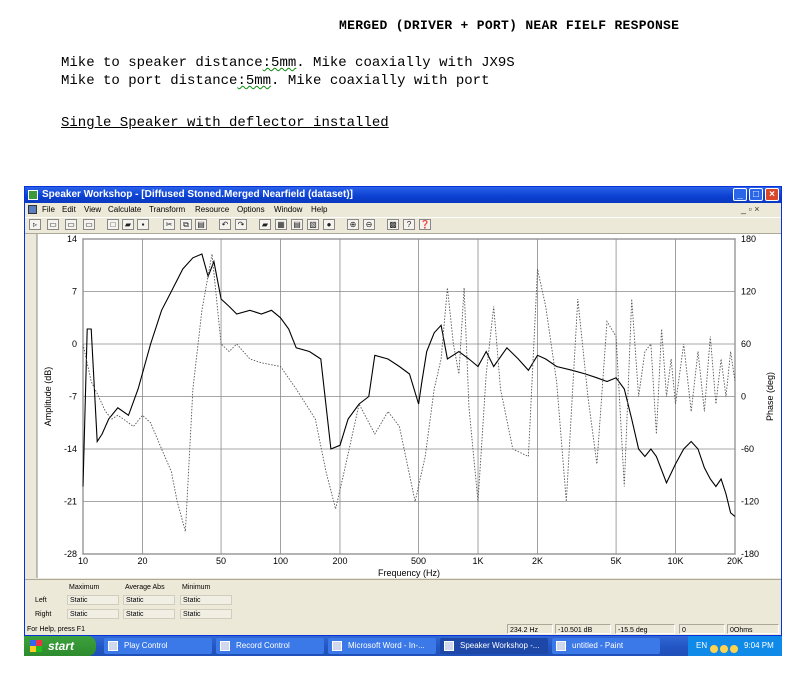  Describe the element at coordinates (270, 646) in the screenshot. I see `task-record-control: Record Control` at that location.